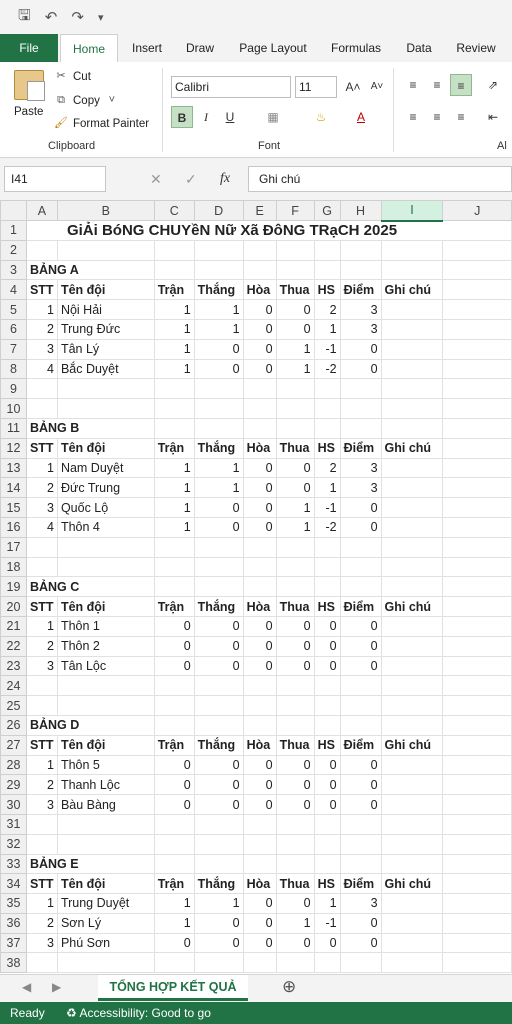  What do you see at coordinates (13, 428) in the screenshot?
I see `row-header: 11` at bounding box center [13, 428].